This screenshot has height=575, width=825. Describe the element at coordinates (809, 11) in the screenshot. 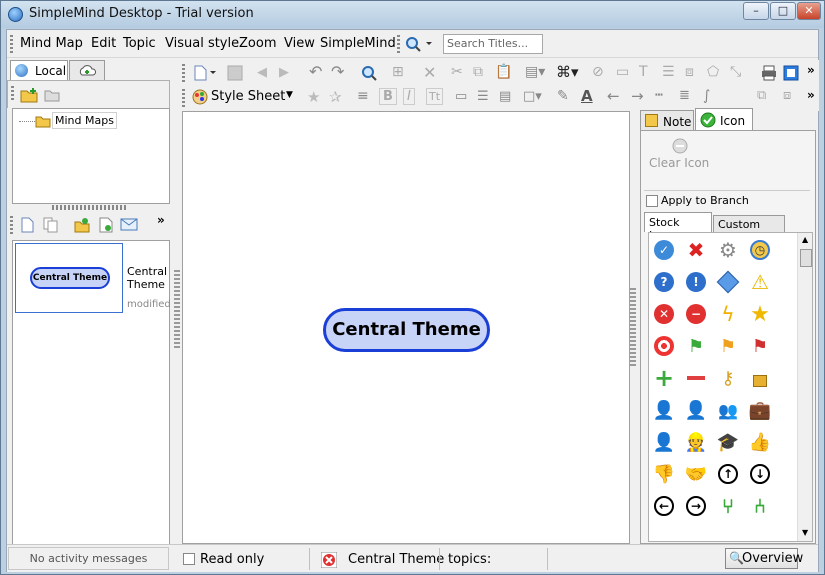

I see `close-button: ✕` at that location.